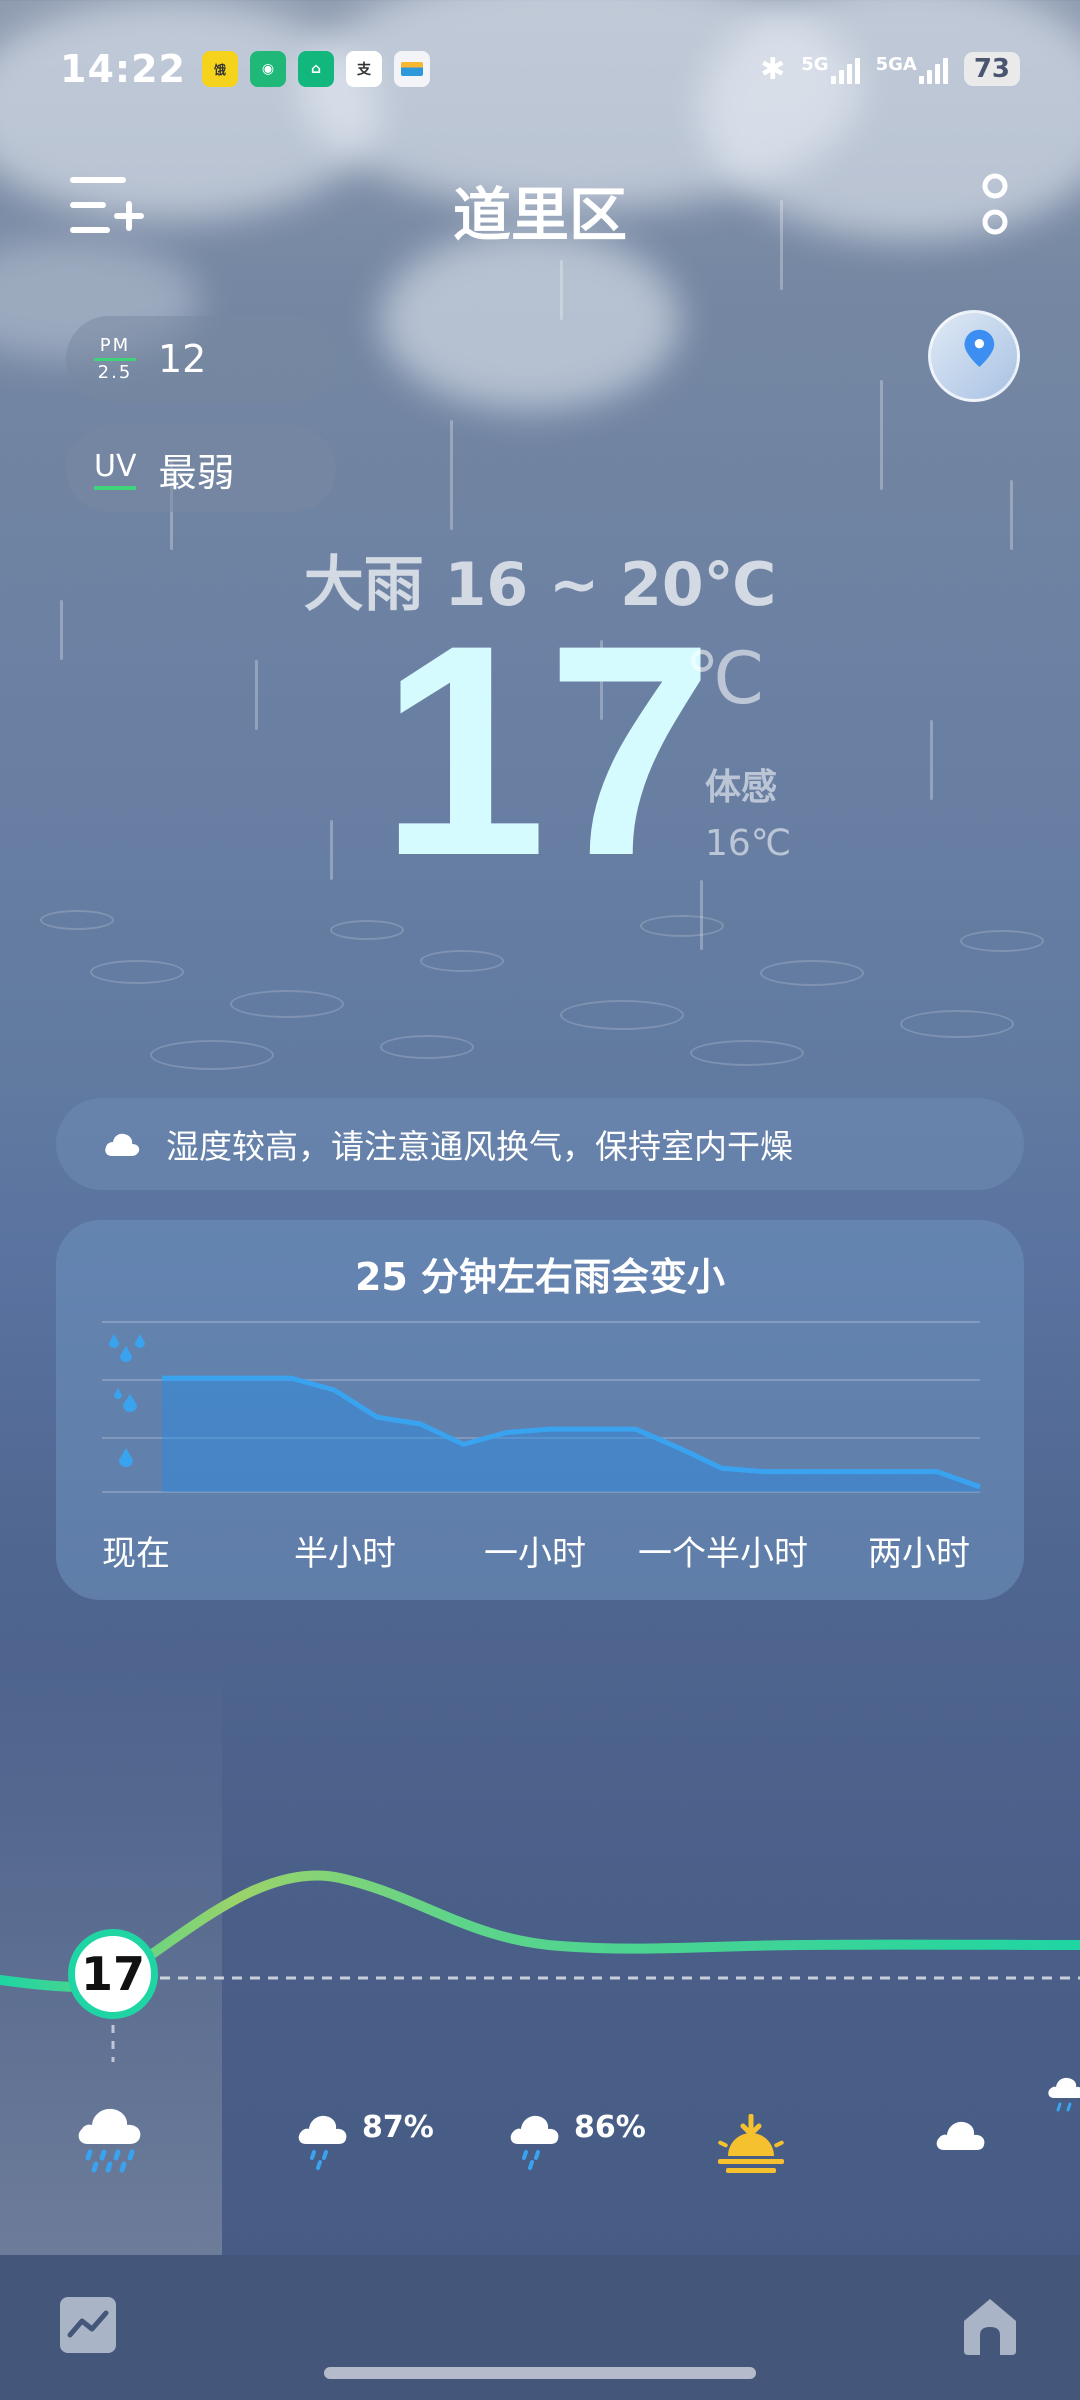  What do you see at coordinates (267, 69) in the screenshot?
I see `cat-icon: ◉` at bounding box center [267, 69].